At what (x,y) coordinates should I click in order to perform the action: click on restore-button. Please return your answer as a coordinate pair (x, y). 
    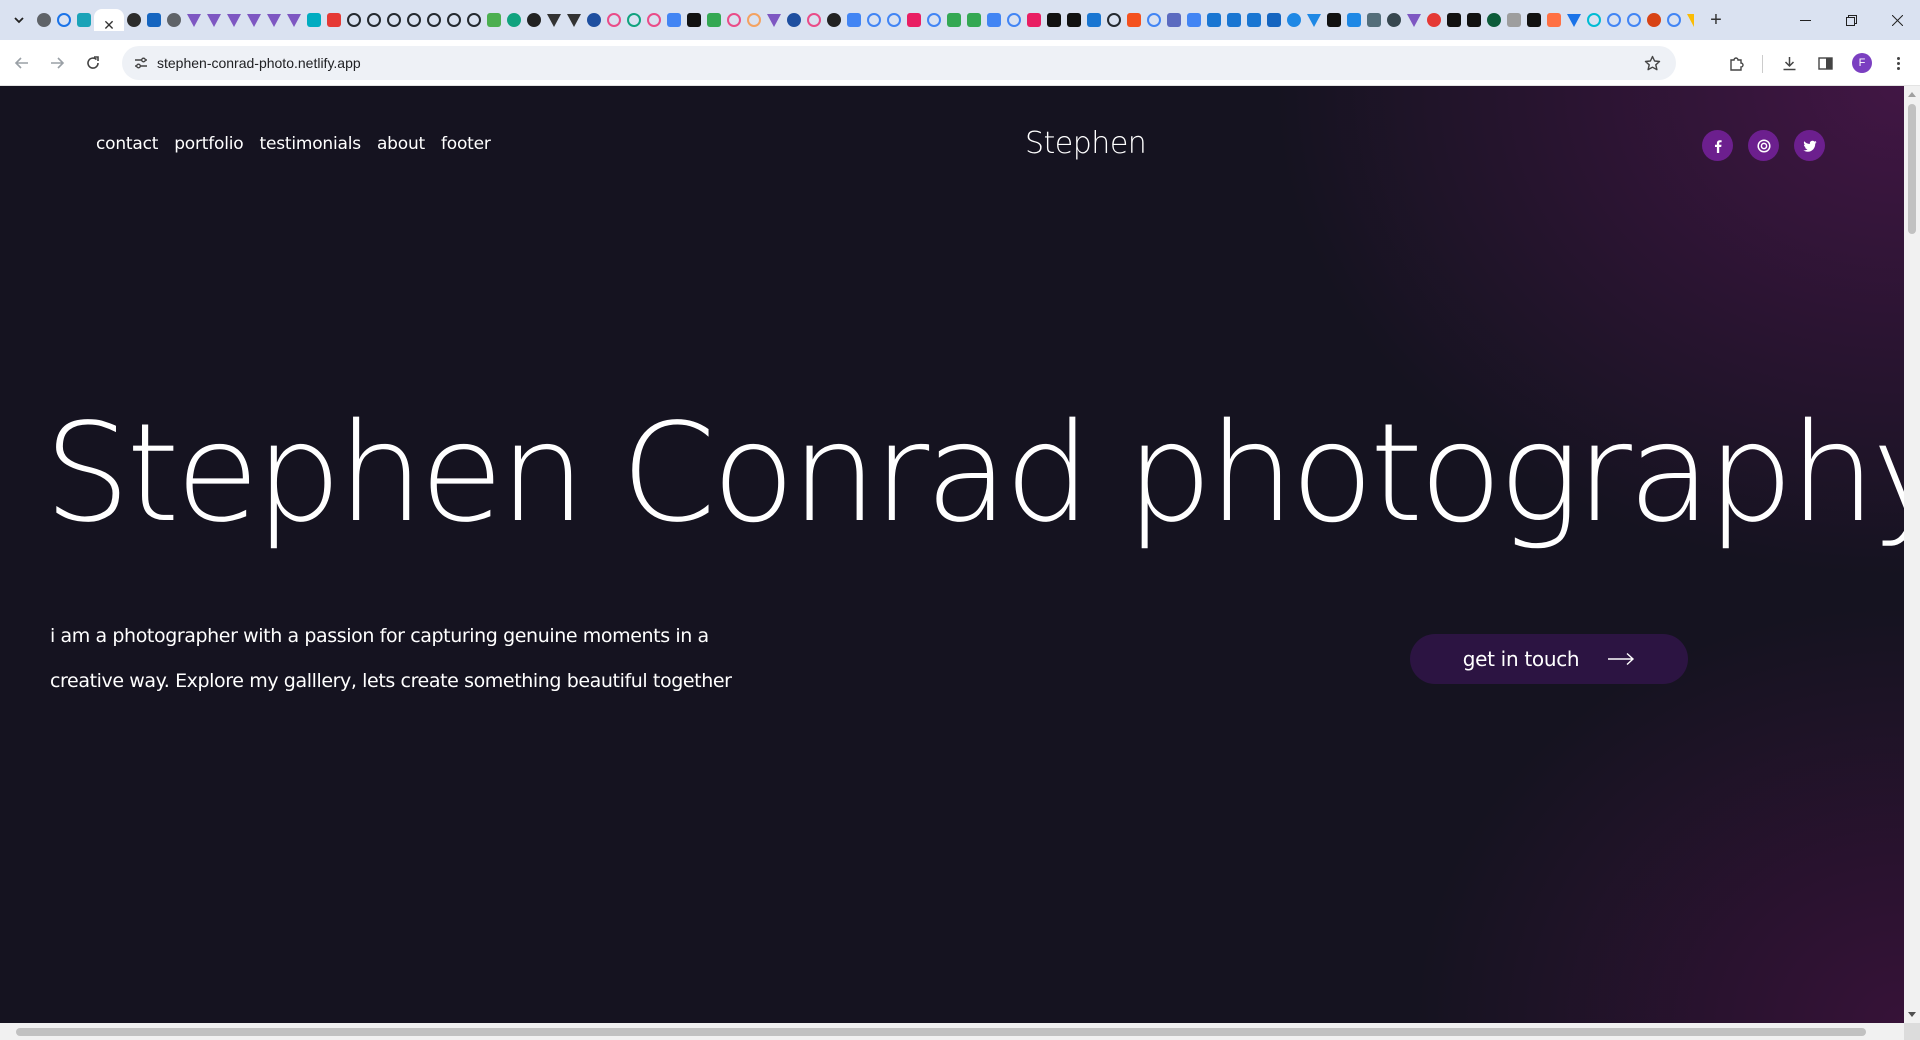
    Looking at the image, I should click on (1851, 20).